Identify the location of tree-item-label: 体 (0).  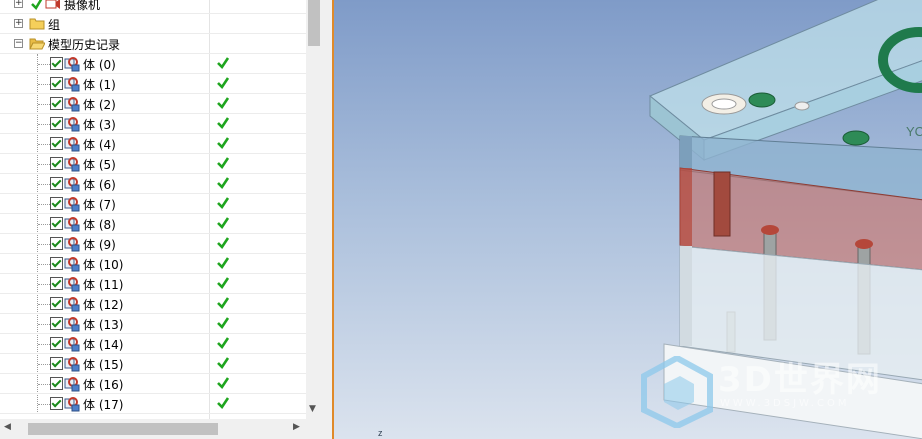
(99, 65).